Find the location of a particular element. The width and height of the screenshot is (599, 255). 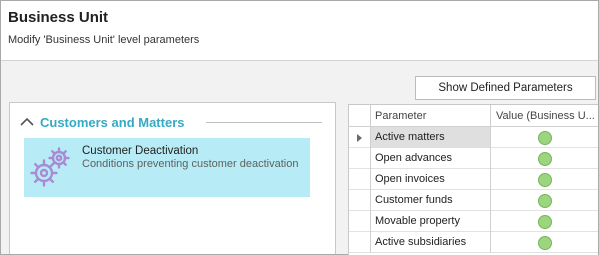

table-row: Open invoices is located at coordinates (473, 179).